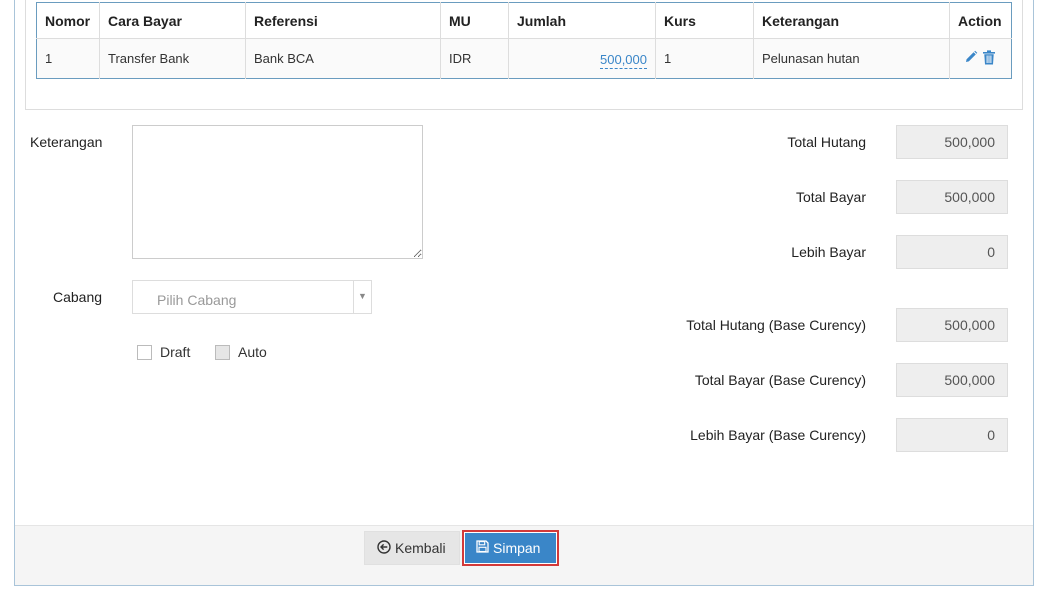  What do you see at coordinates (971, 57) in the screenshot?
I see `pencil-icon` at bounding box center [971, 57].